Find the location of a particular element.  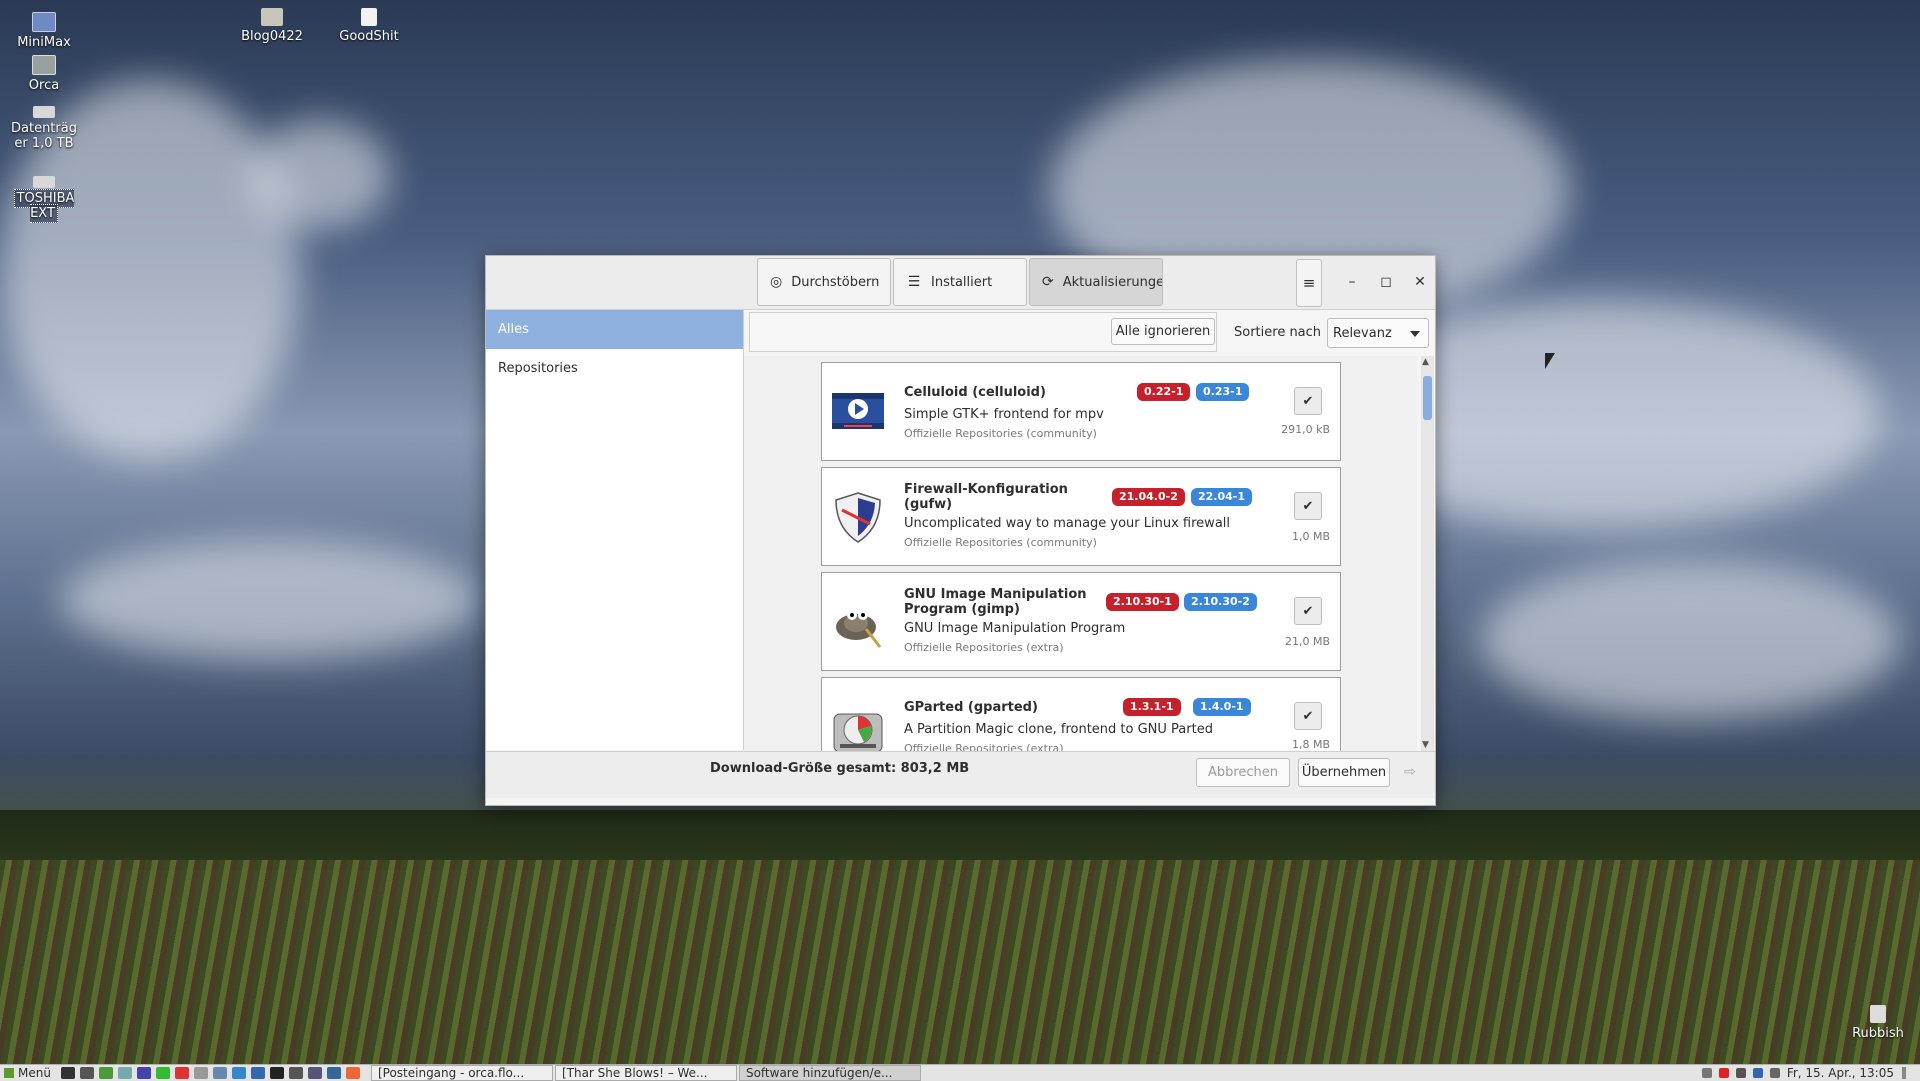

gimp-icon is located at coordinates (858, 621).